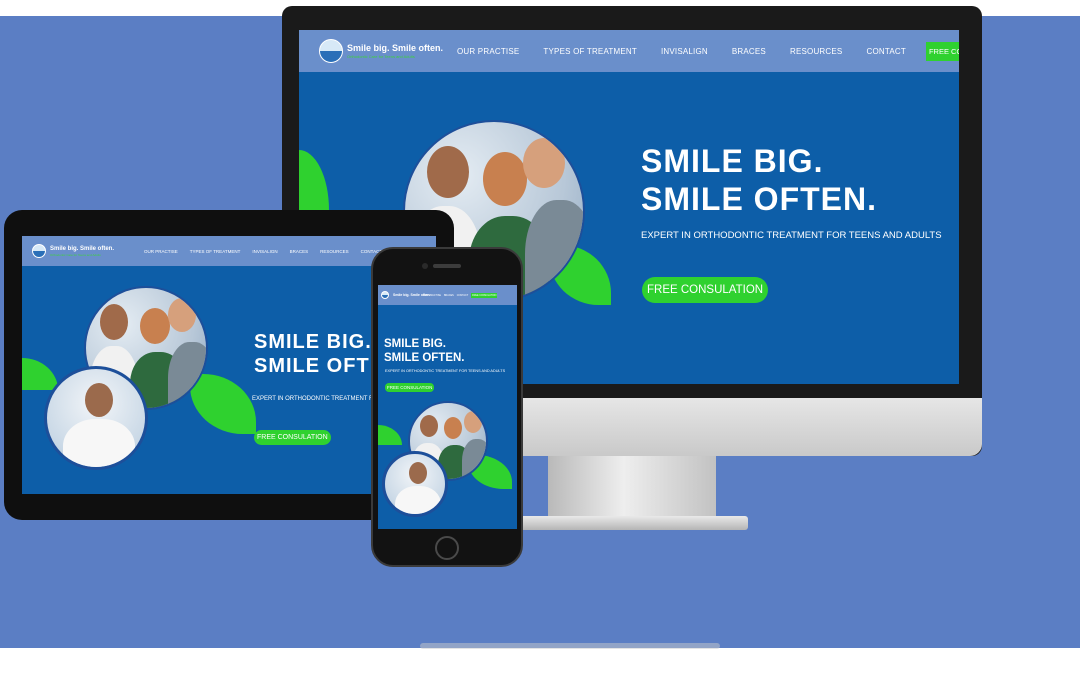  I want to click on phone-orthodontist-photo, so click(415, 484).